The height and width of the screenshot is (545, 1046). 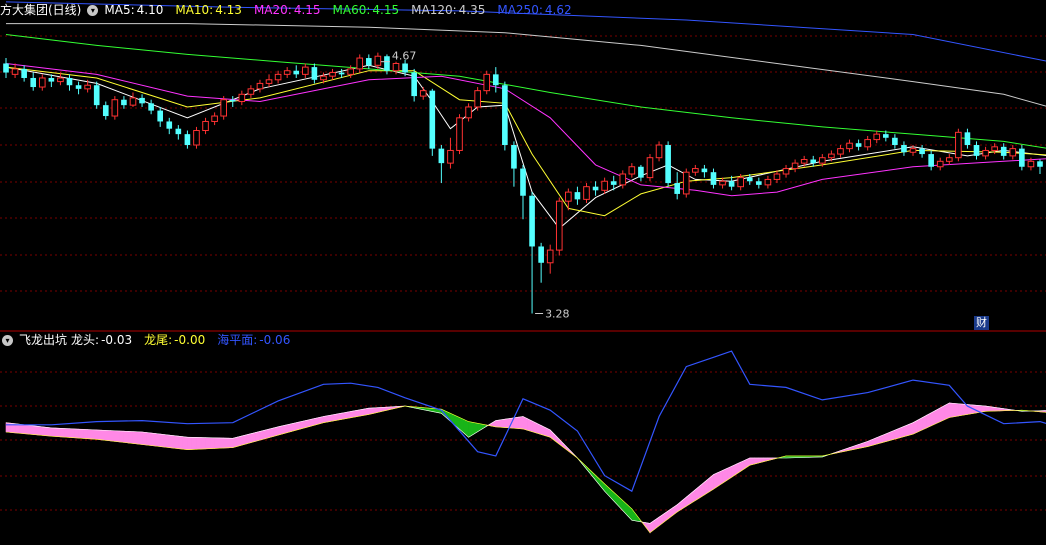 What do you see at coordinates (981, 323) in the screenshot?
I see `finance-badge: 财` at bounding box center [981, 323].